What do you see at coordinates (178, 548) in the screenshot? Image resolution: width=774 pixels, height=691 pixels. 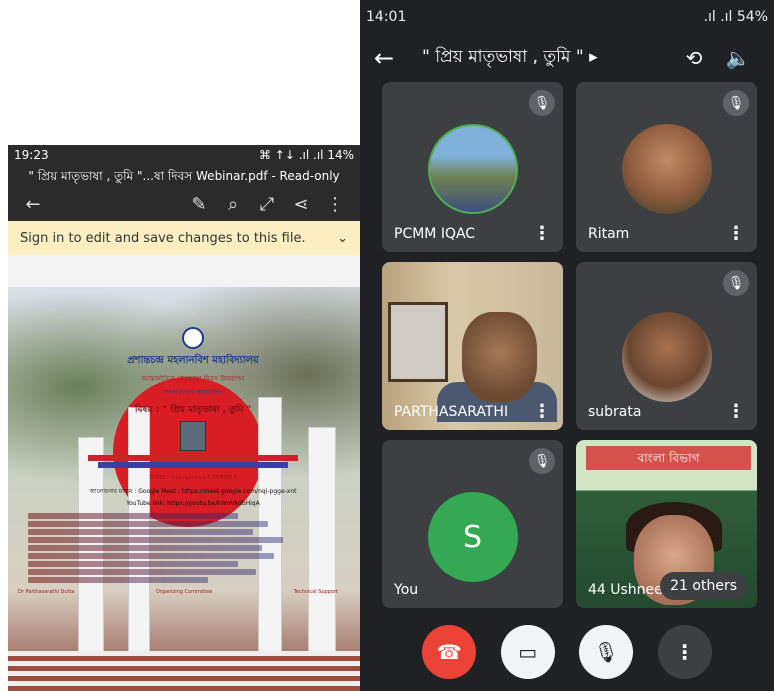 I see `program-schedule` at bounding box center [178, 548].